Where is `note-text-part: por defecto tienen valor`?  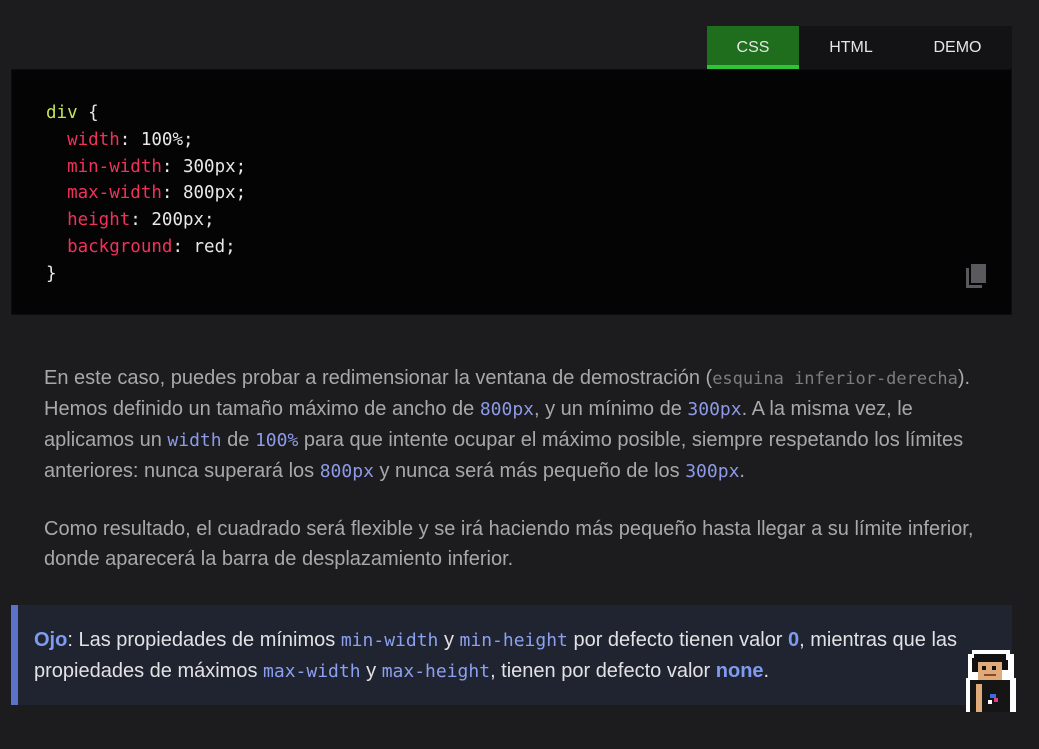 note-text-part: por defecto tienen valor is located at coordinates (678, 640).